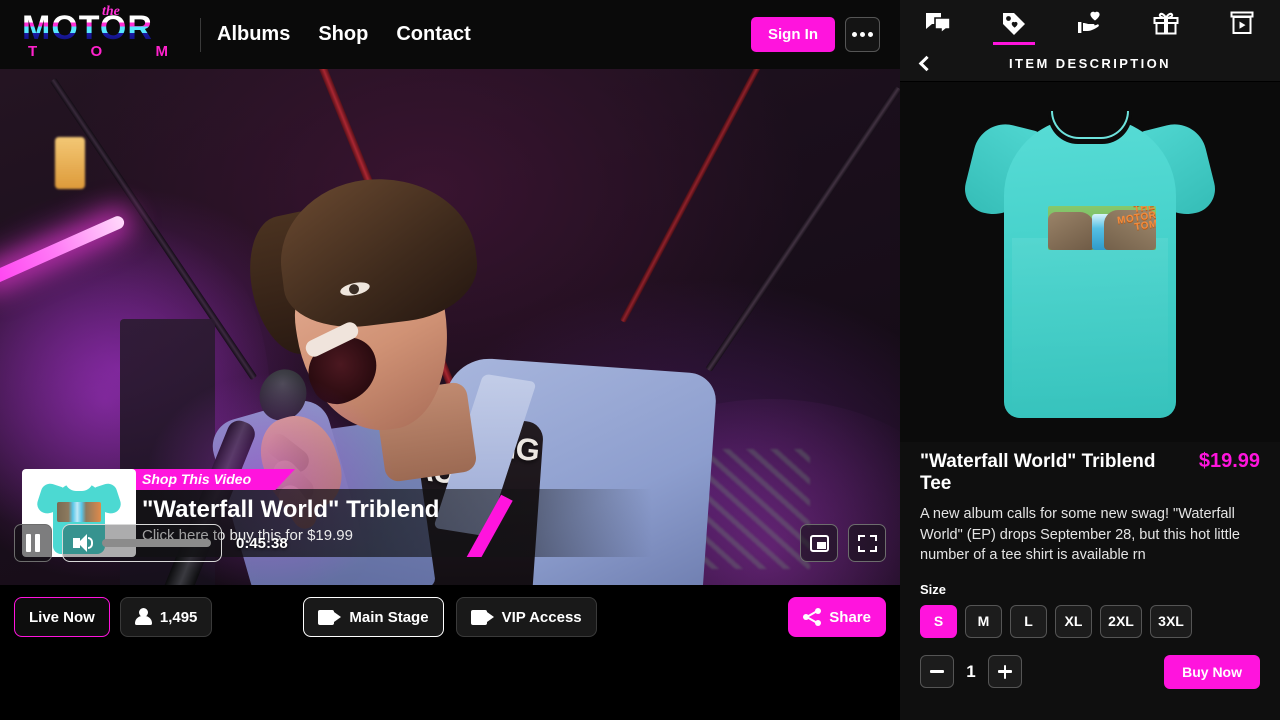 This screenshot has width=1280, height=720. I want to click on amber-stage-light, so click(70, 163).